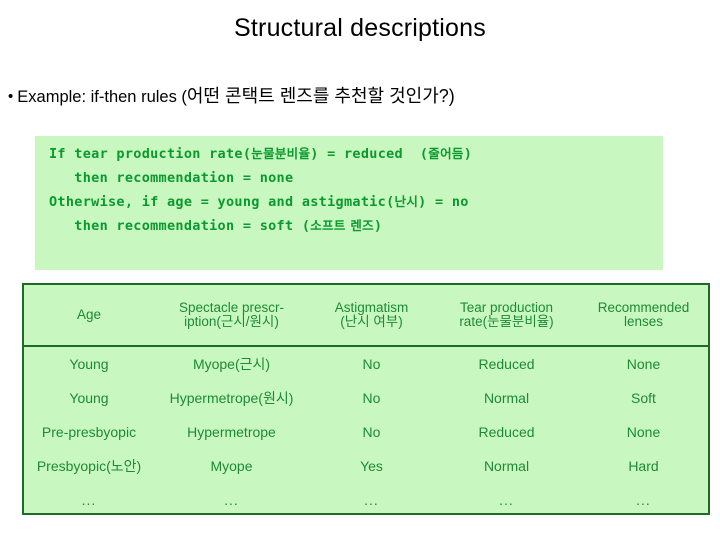 Image resolution: width=720 pixels, height=540 pixels. I want to click on column-header-spectacle-line2: iption(근시/원시), so click(231, 321).